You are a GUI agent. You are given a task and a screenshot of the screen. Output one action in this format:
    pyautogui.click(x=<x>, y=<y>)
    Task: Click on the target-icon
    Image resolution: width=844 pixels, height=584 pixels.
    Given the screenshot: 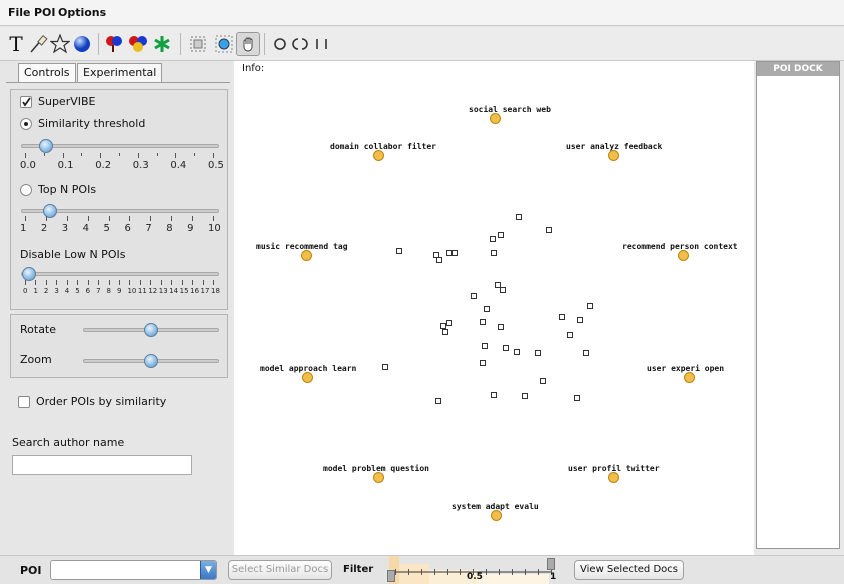 What is the action you would take?
    pyautogui.click(x=224, y=44)
    